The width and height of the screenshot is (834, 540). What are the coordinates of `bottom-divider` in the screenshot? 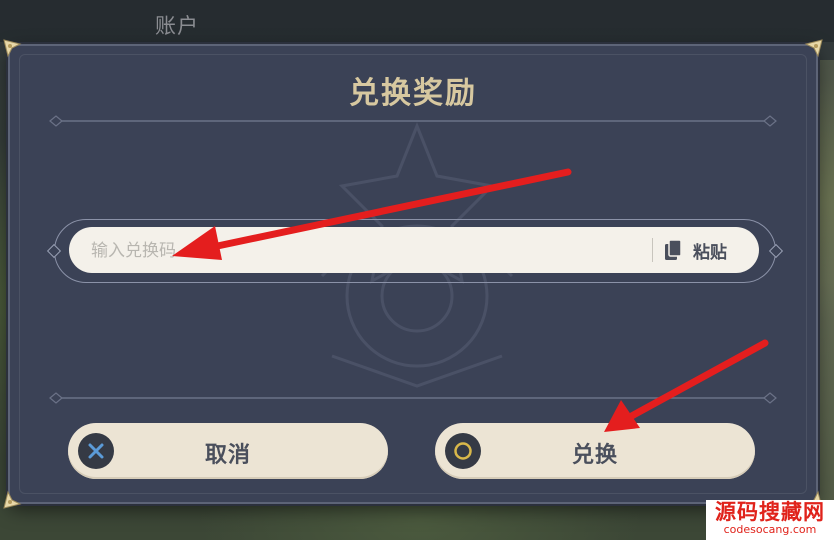 It's located at (413, 398).